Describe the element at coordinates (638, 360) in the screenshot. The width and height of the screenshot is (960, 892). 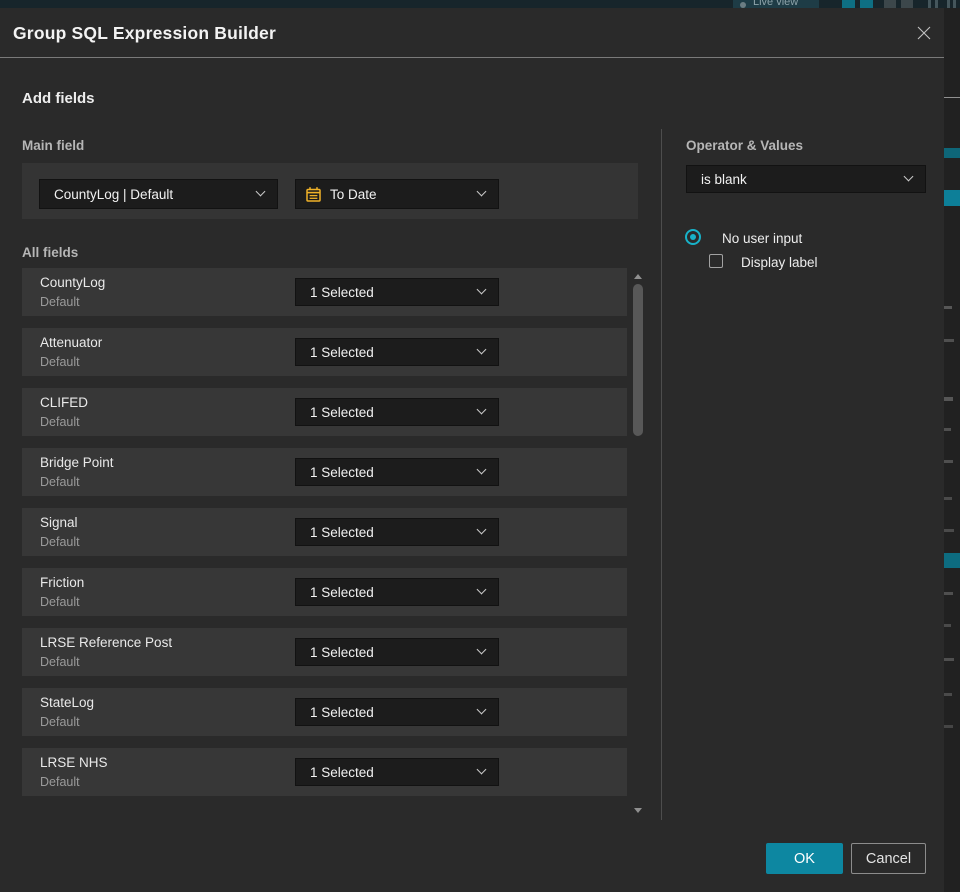
I see `scrollbar-thumb` at that location.